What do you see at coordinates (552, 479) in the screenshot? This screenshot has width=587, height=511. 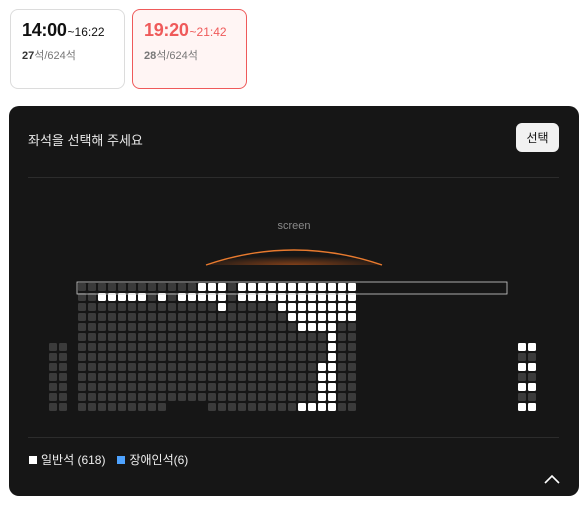 I see `chevron-up-icon` at bounding box center [552, 479].